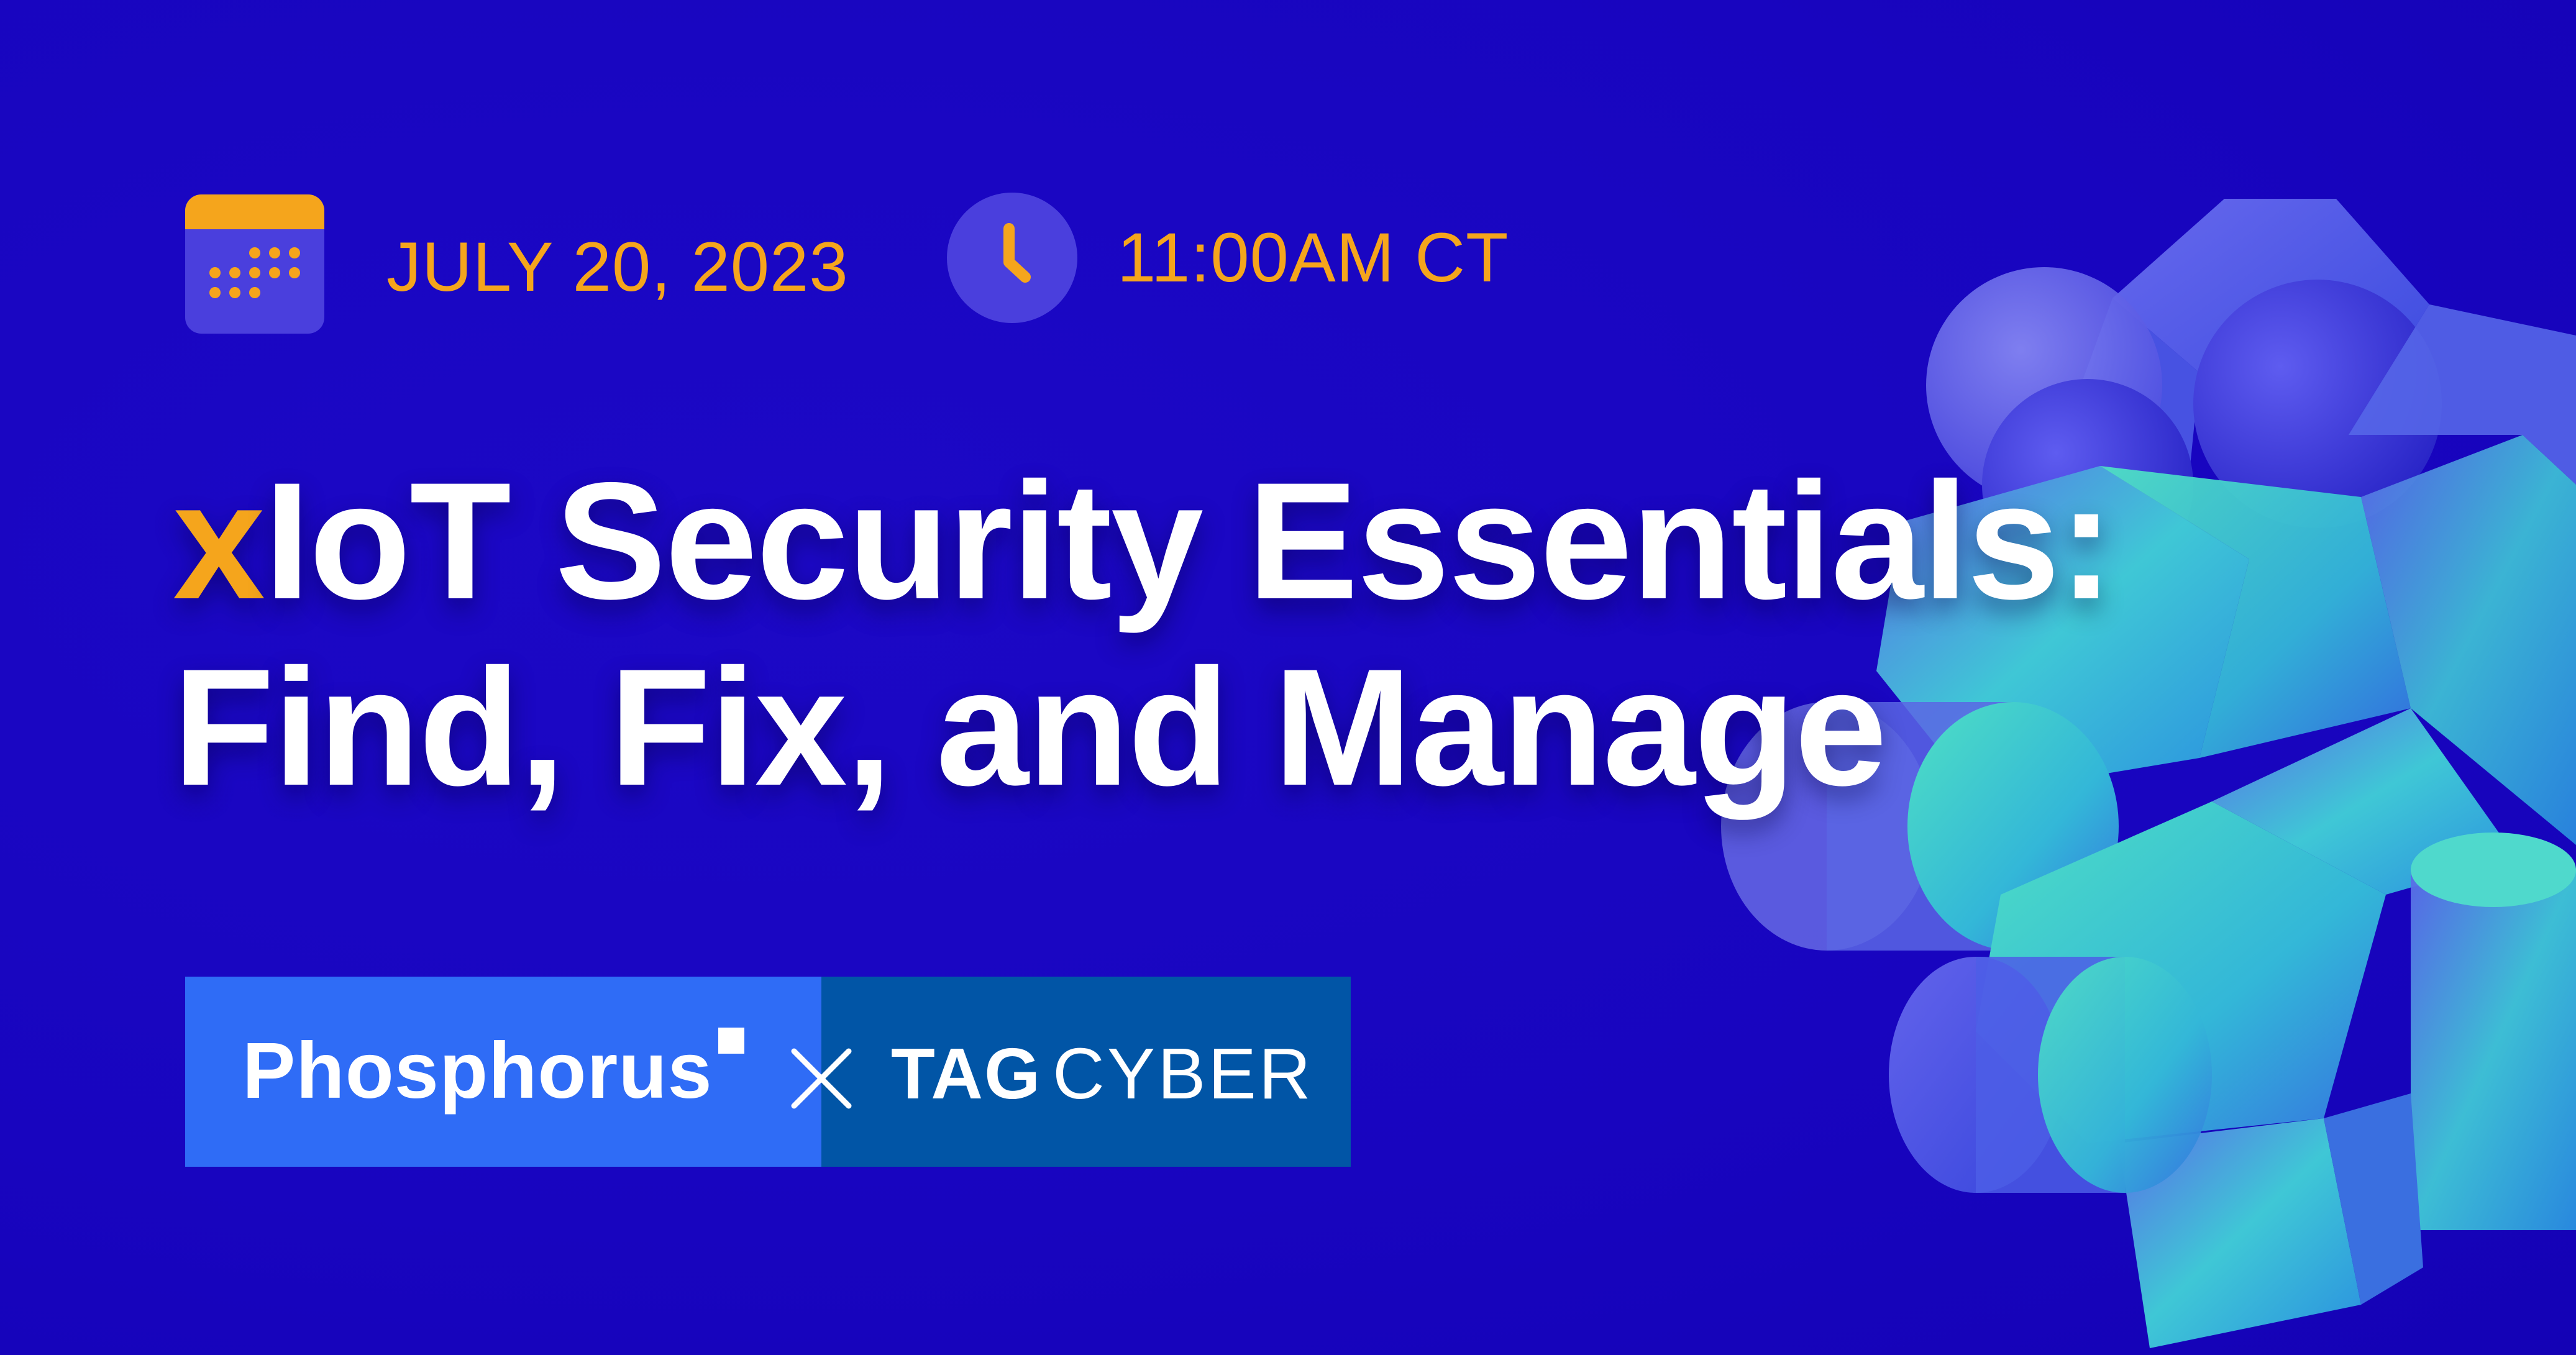 The image size is (2576, 1355). What do you see at coordinates (219, 540) in the screenshot?
I see `title-accent: x` at bounding box center [219, 540].